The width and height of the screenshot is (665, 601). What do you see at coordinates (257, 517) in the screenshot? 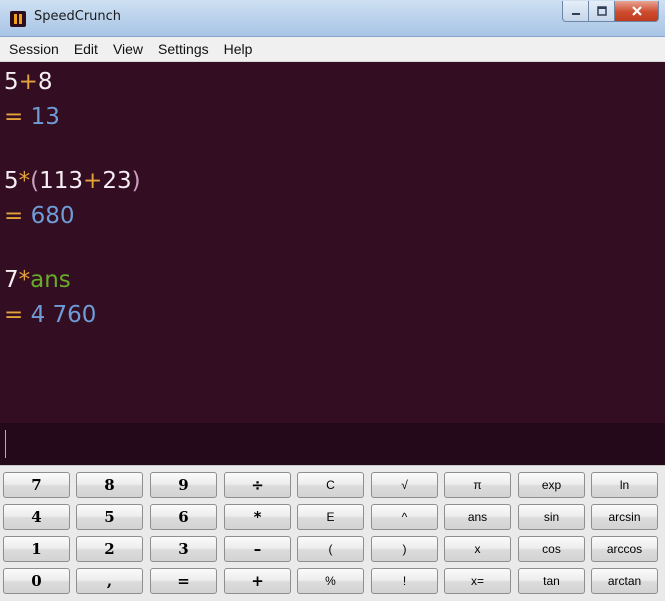
I see `key-multiply: *` at bounding box center [257, 517].